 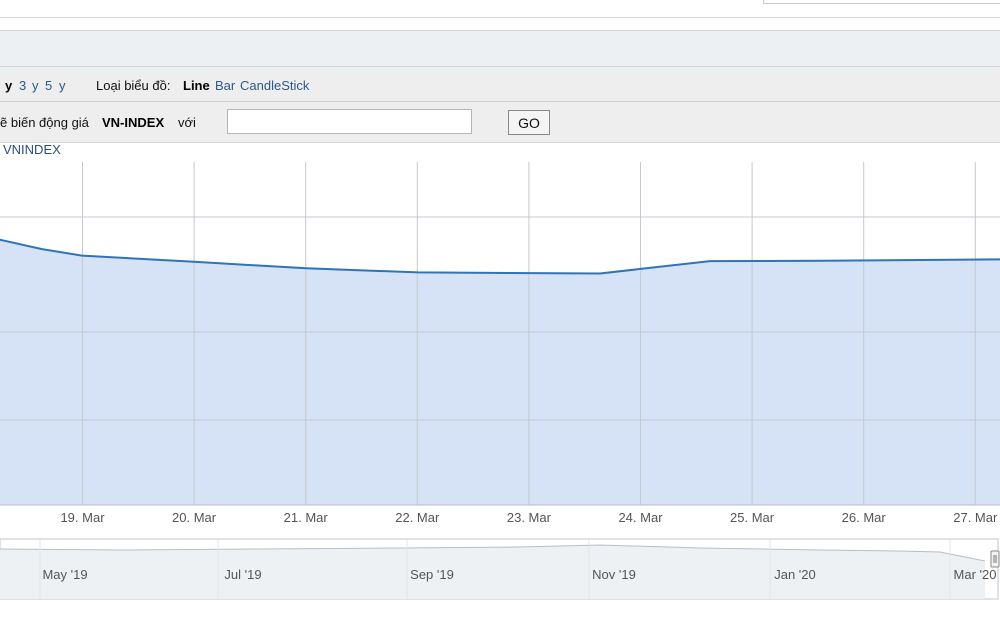 I want to click on period-item-3: 3, so click(x=22, y=85).